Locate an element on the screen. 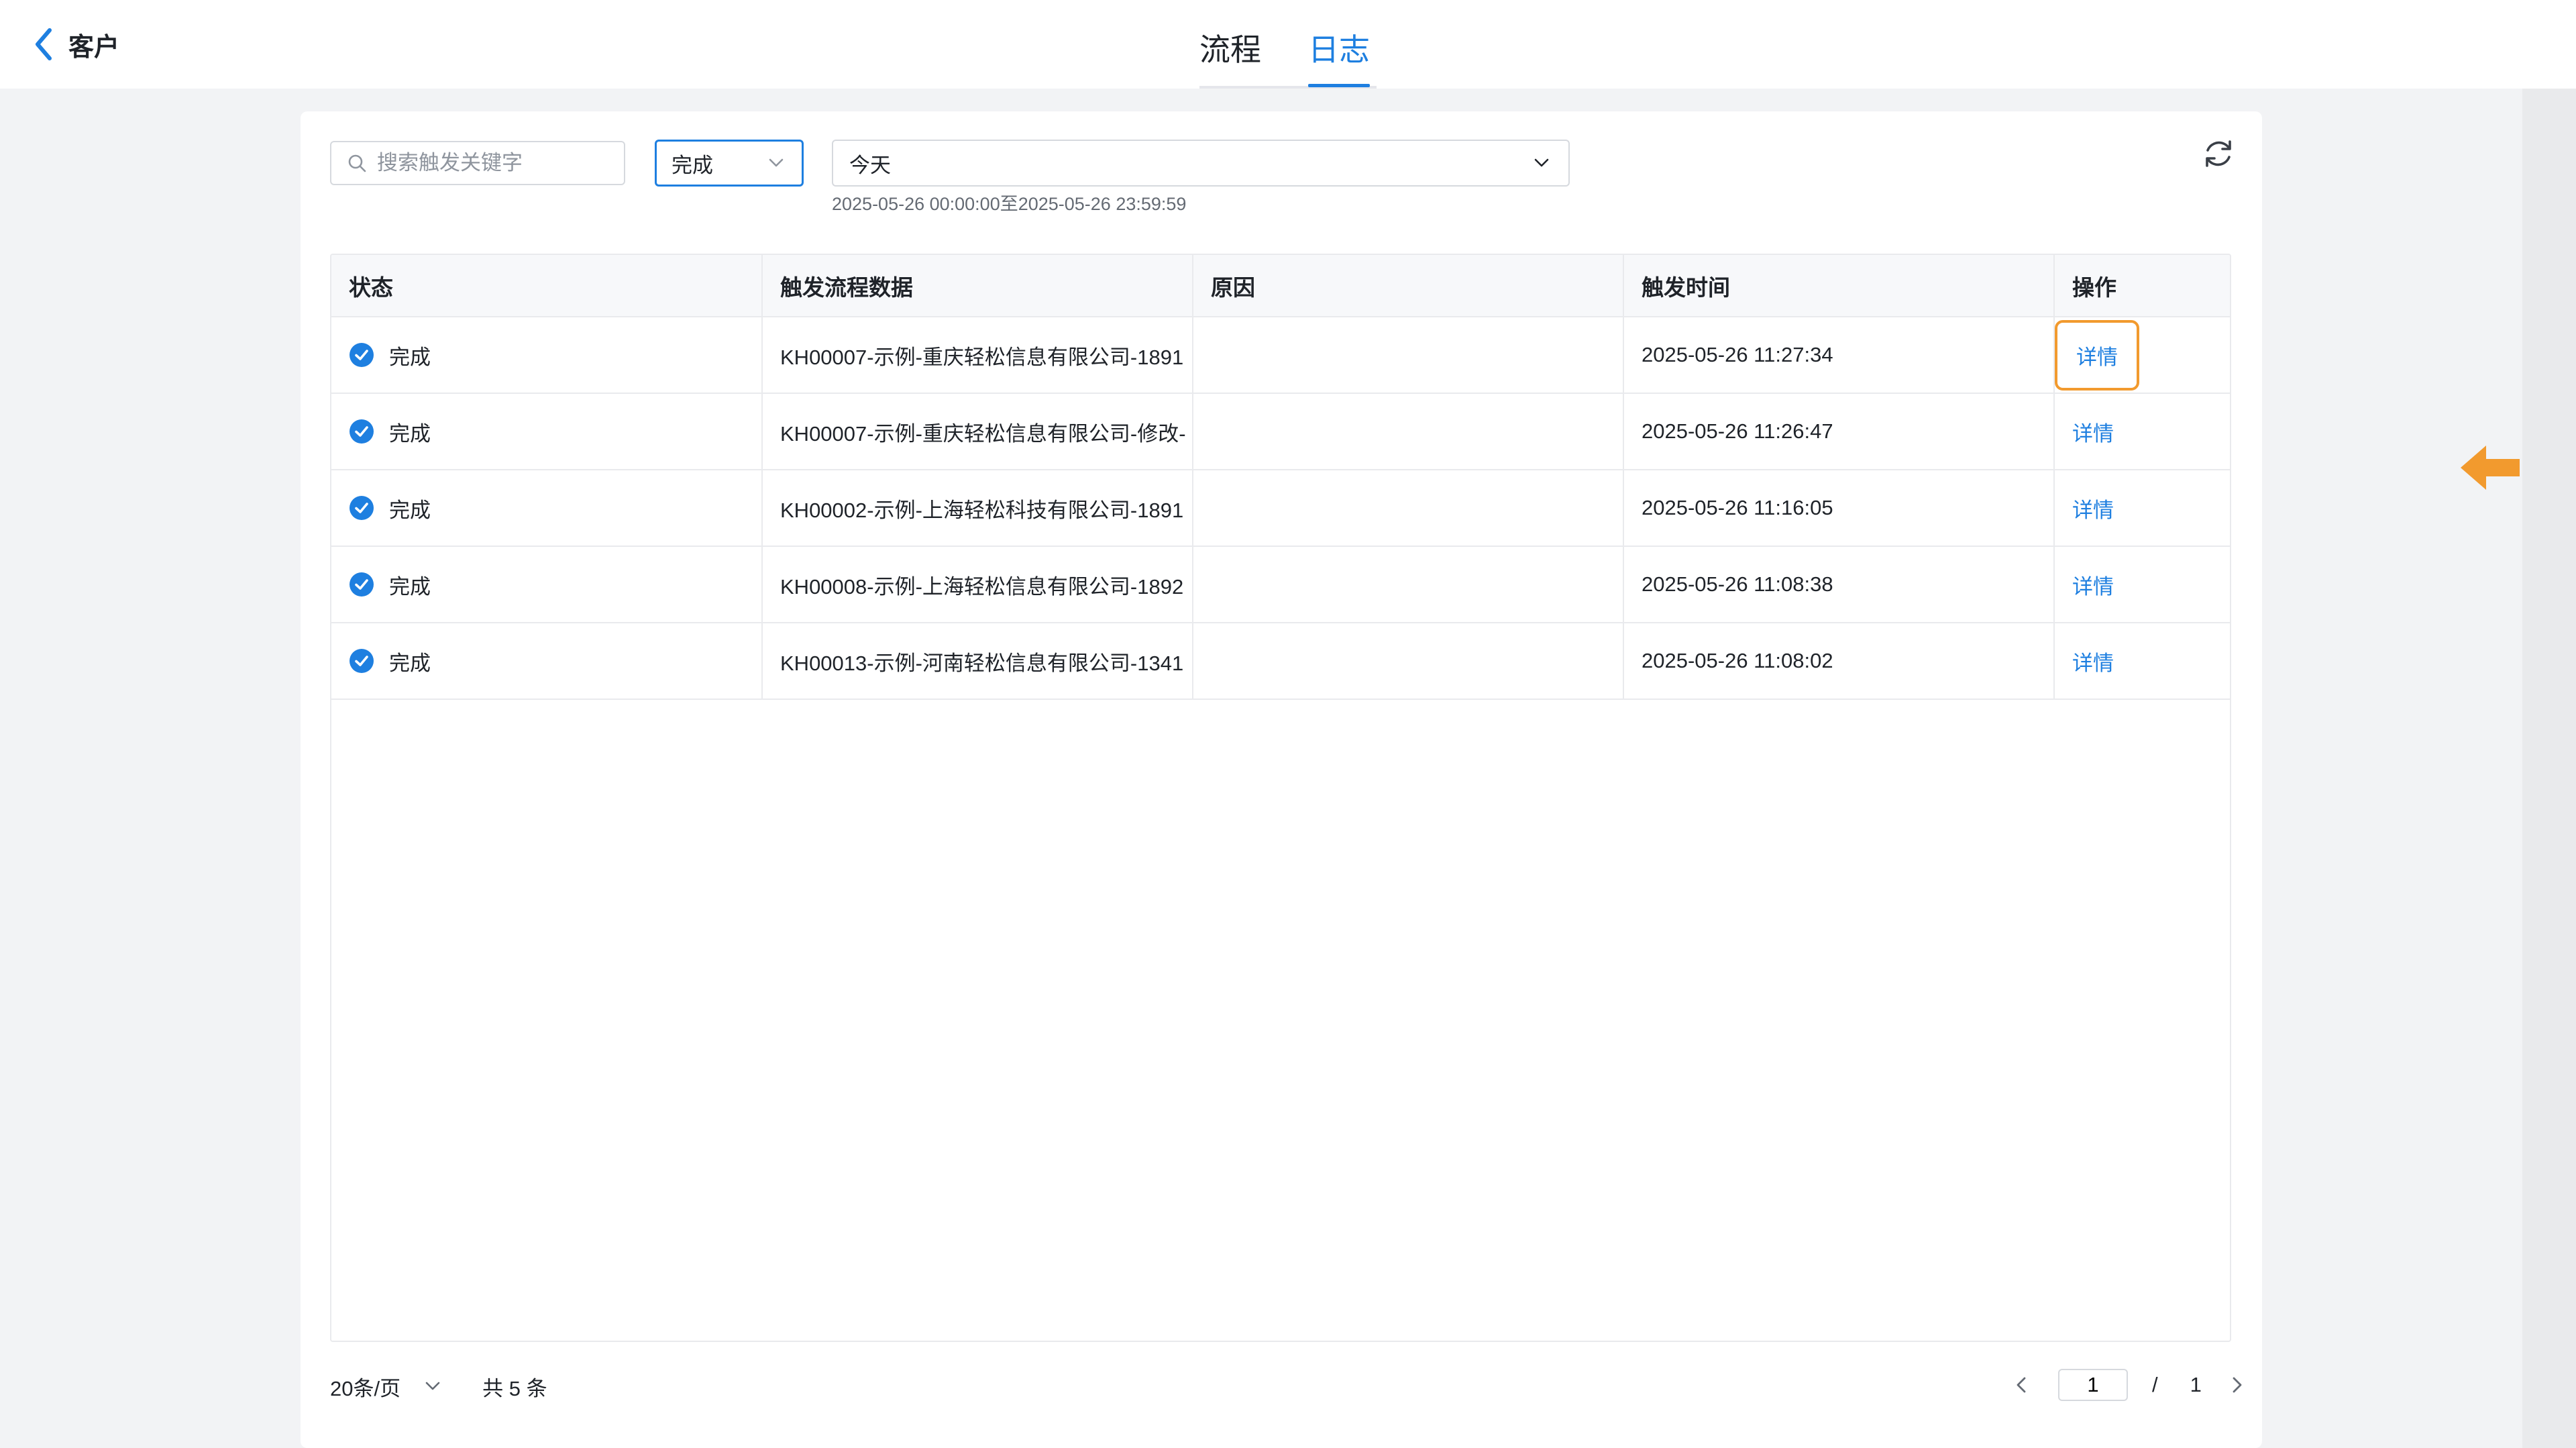 The height and width of the screenshot is (1448, 2576). column-header-reason: 原因 is located at coordinates (1408, 286).